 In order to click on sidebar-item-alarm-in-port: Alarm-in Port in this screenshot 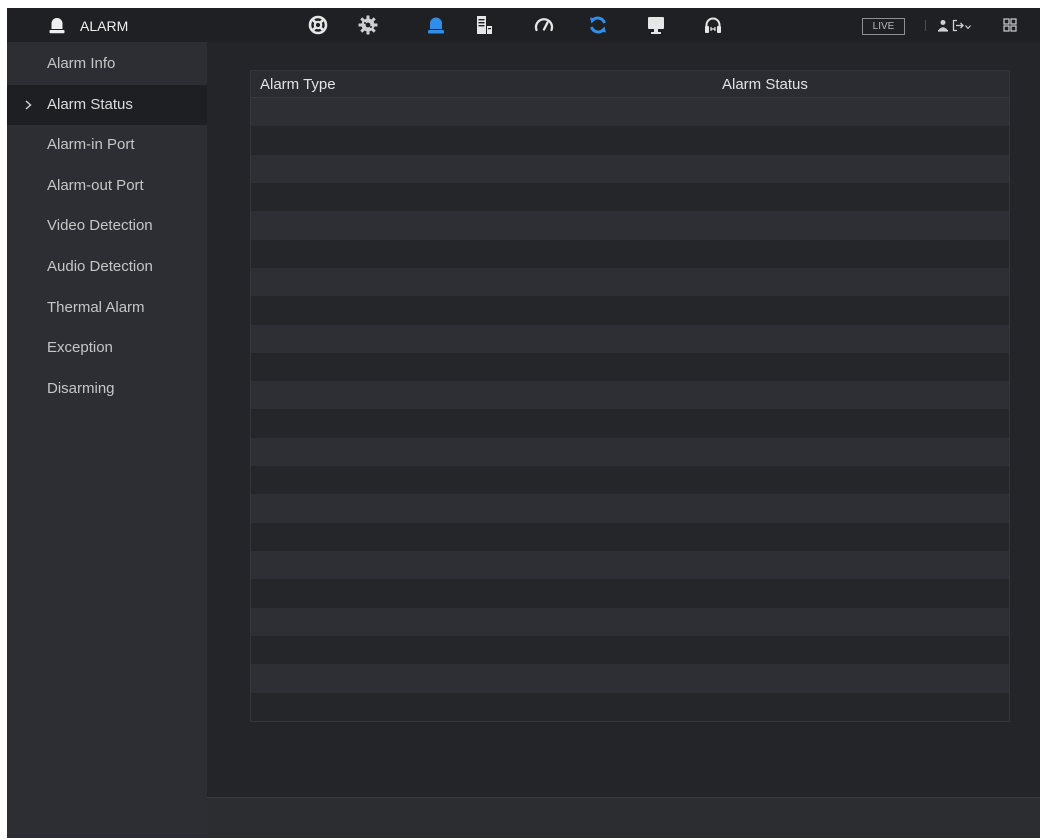, I will do `click(107, 145)`.